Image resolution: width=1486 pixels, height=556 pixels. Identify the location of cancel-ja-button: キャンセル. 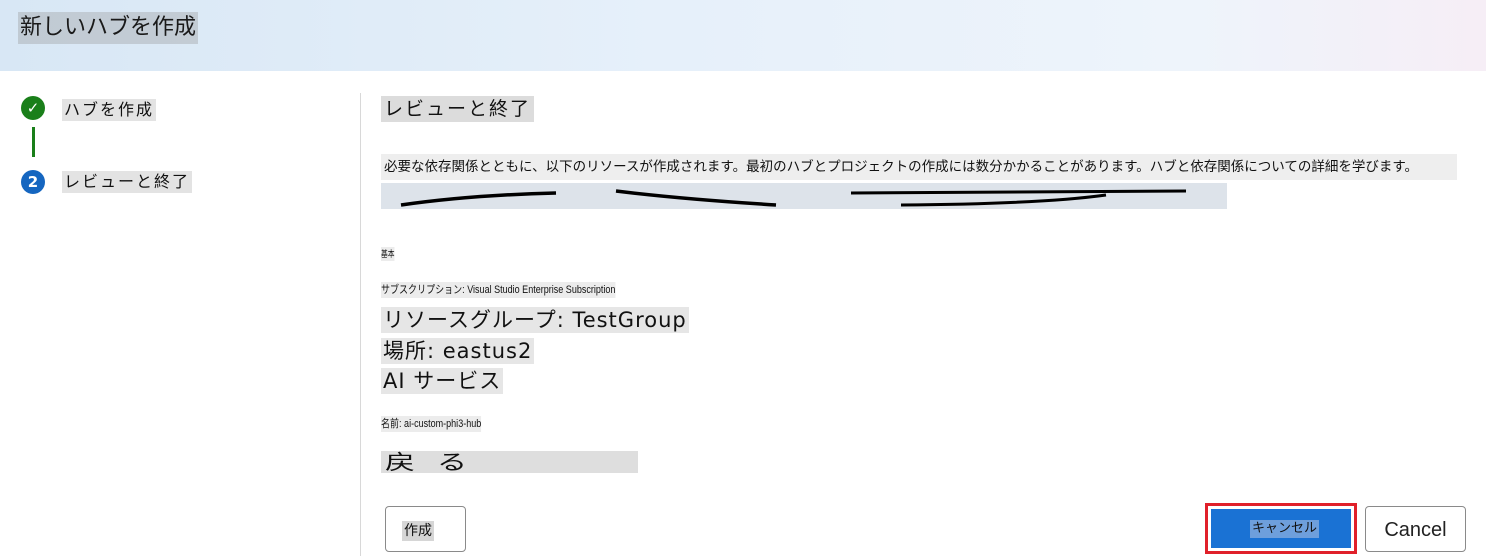
(1281, 528).